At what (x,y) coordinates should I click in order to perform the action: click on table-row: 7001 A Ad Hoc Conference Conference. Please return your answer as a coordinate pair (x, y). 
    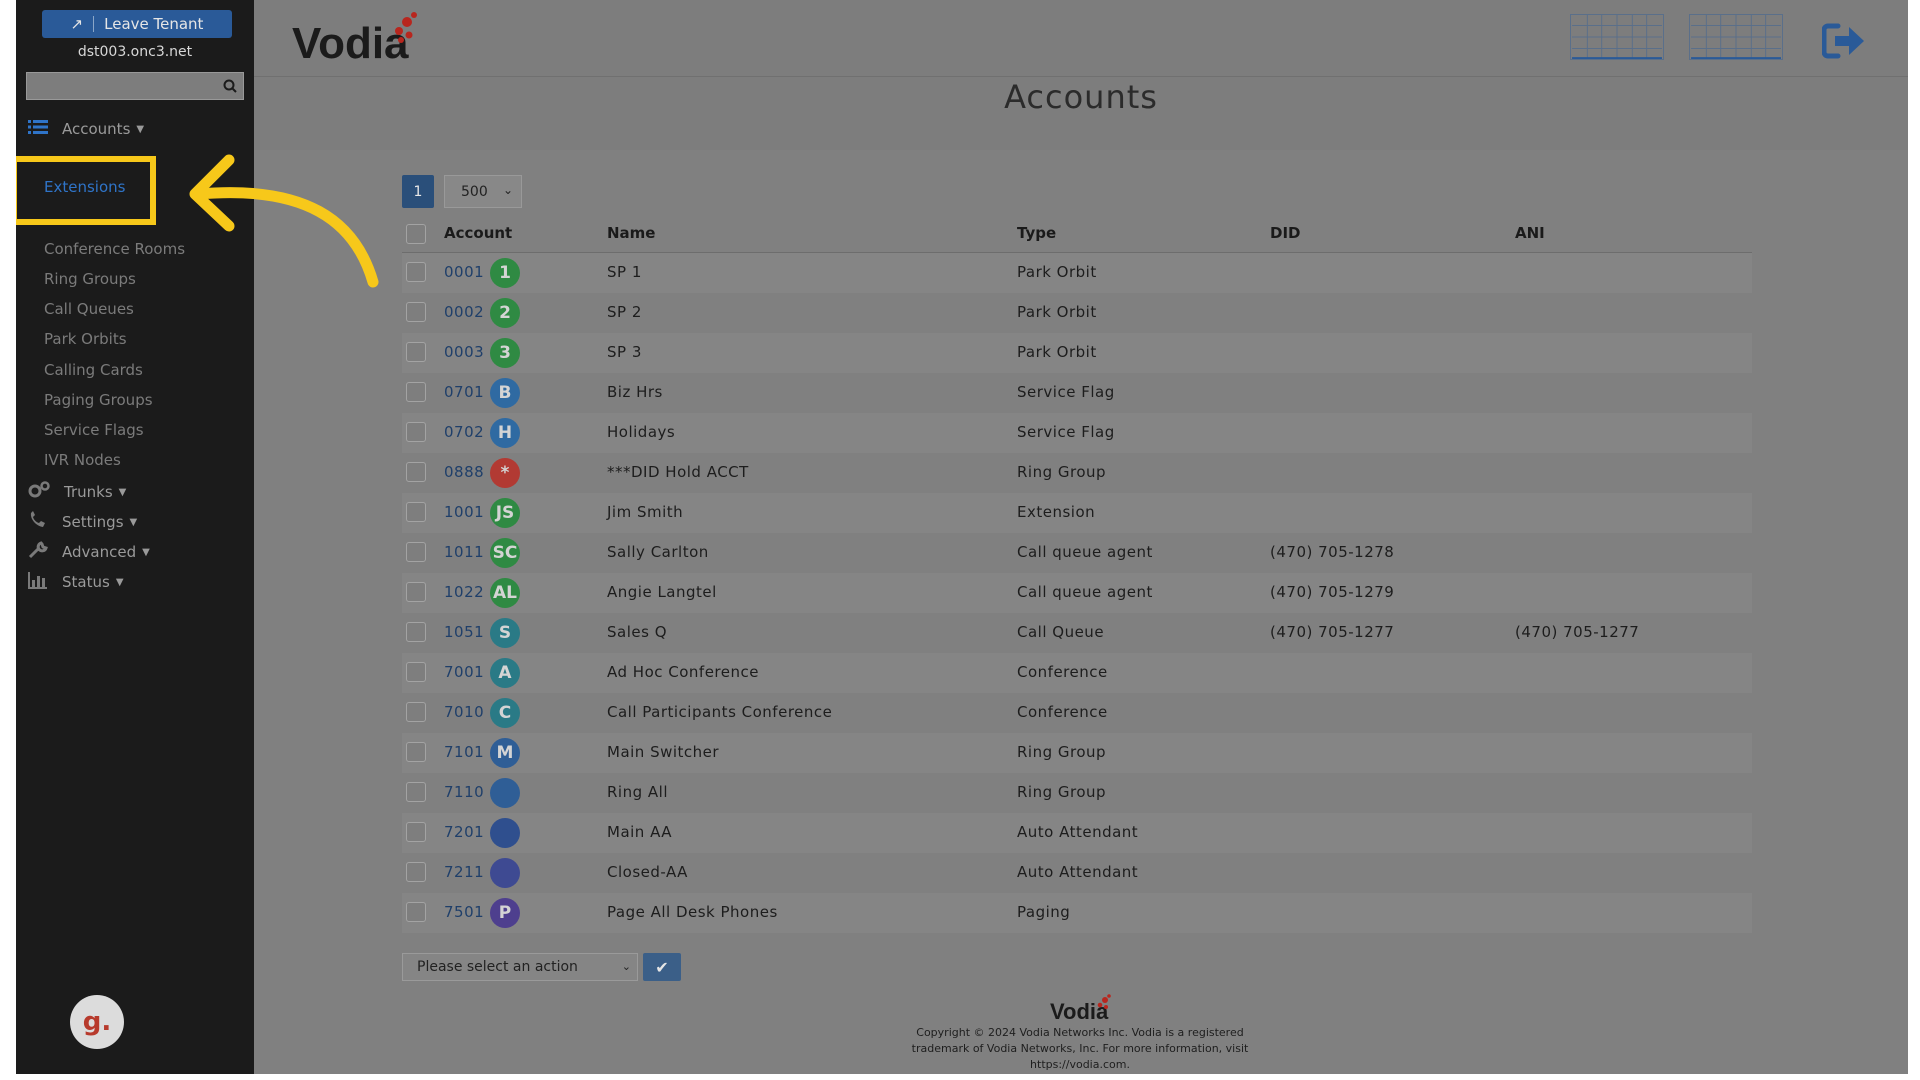
    Looking at the image, I should click on (1077, 673).